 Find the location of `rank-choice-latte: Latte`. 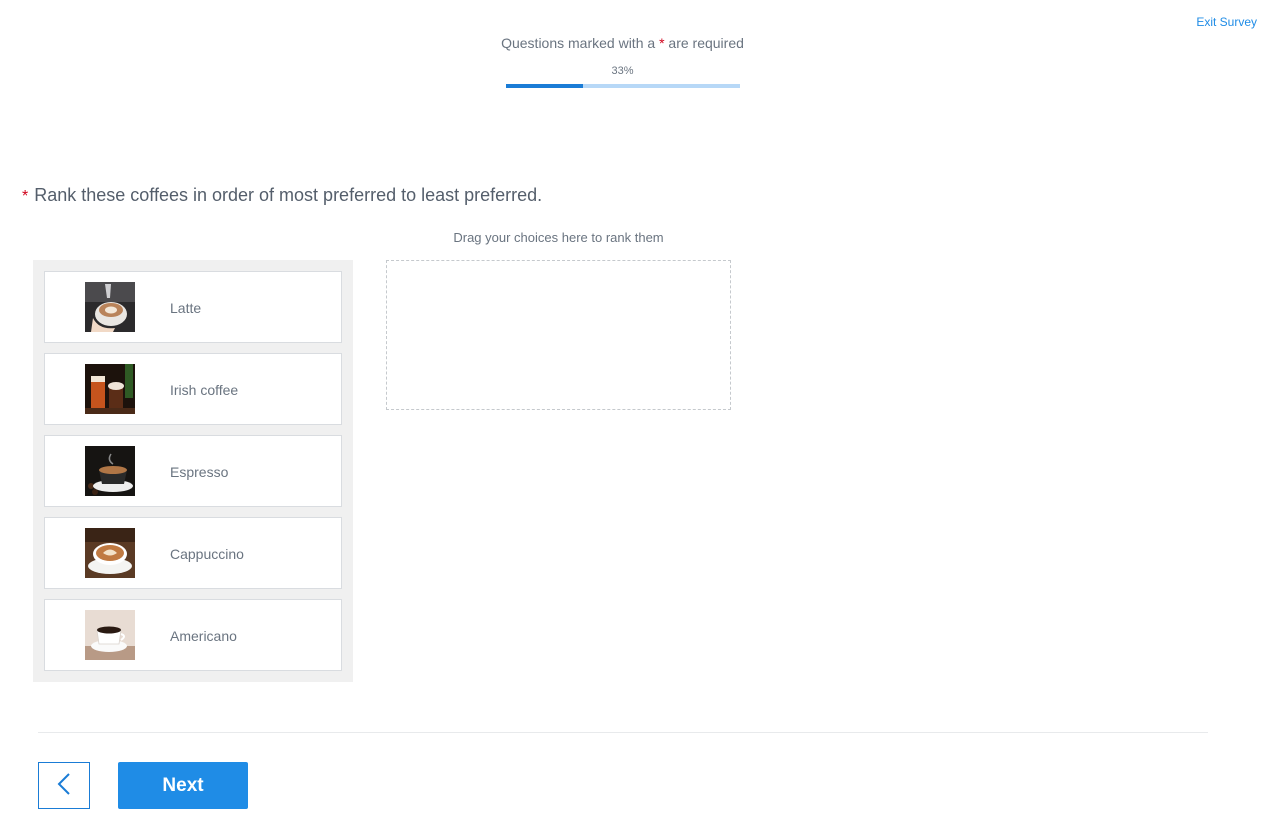

rank-choice-latte: Latte is located at coordinates (193, 307).